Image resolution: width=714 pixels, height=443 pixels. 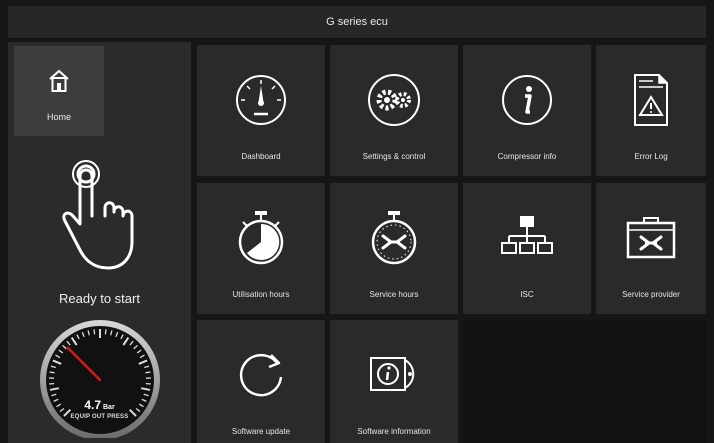 What do you see at coordinates (100, 221) in the screenshot?
I see `touch-hand-icon` at bounding box center [100, 221].